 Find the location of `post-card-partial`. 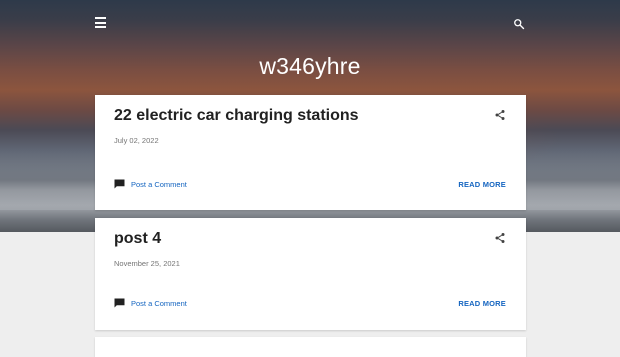

post-card-partial is located at coordinates (310, 347).